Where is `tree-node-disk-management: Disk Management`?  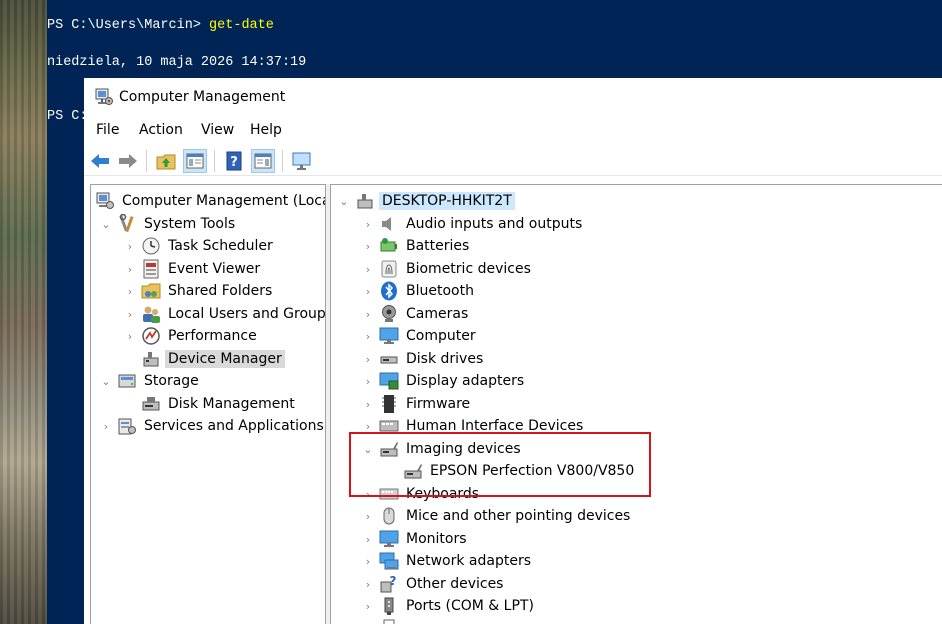 tree-node-disk-management: Disk Management is located at coordinates (210, 404).